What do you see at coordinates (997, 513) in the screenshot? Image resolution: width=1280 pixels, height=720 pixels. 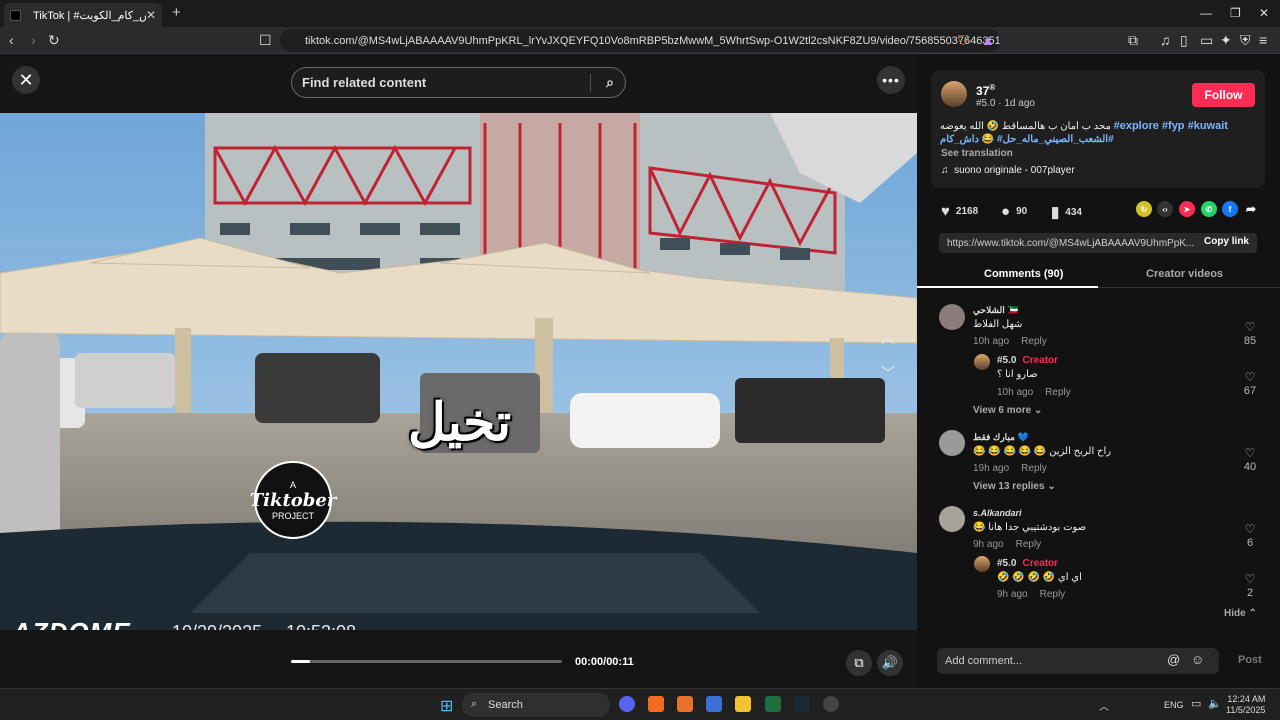 I see `comment-author: s.Alkandari` at bounding box center [997, 513].